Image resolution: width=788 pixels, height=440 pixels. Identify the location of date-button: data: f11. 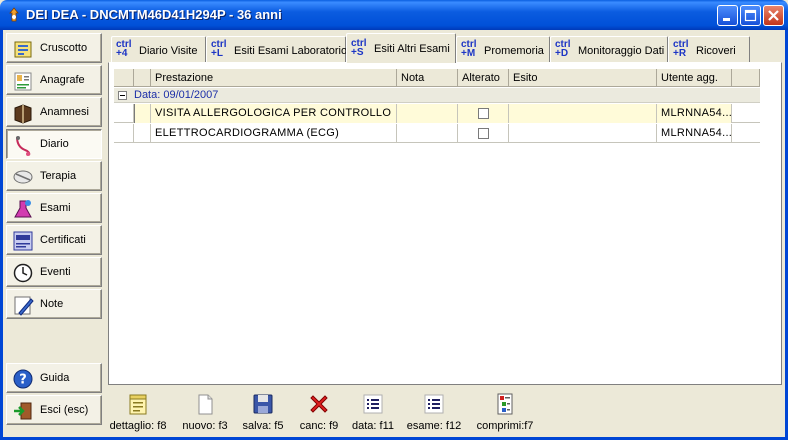
(373, 412).